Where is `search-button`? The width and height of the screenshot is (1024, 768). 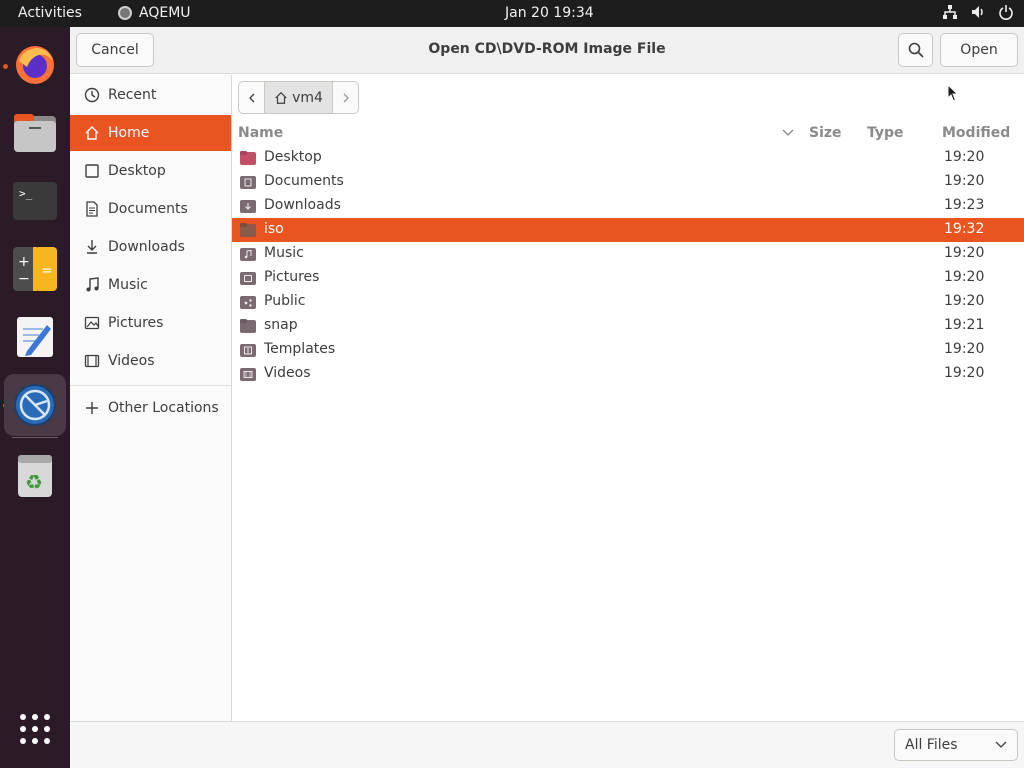 search-button is located at coordinates (915, 50).